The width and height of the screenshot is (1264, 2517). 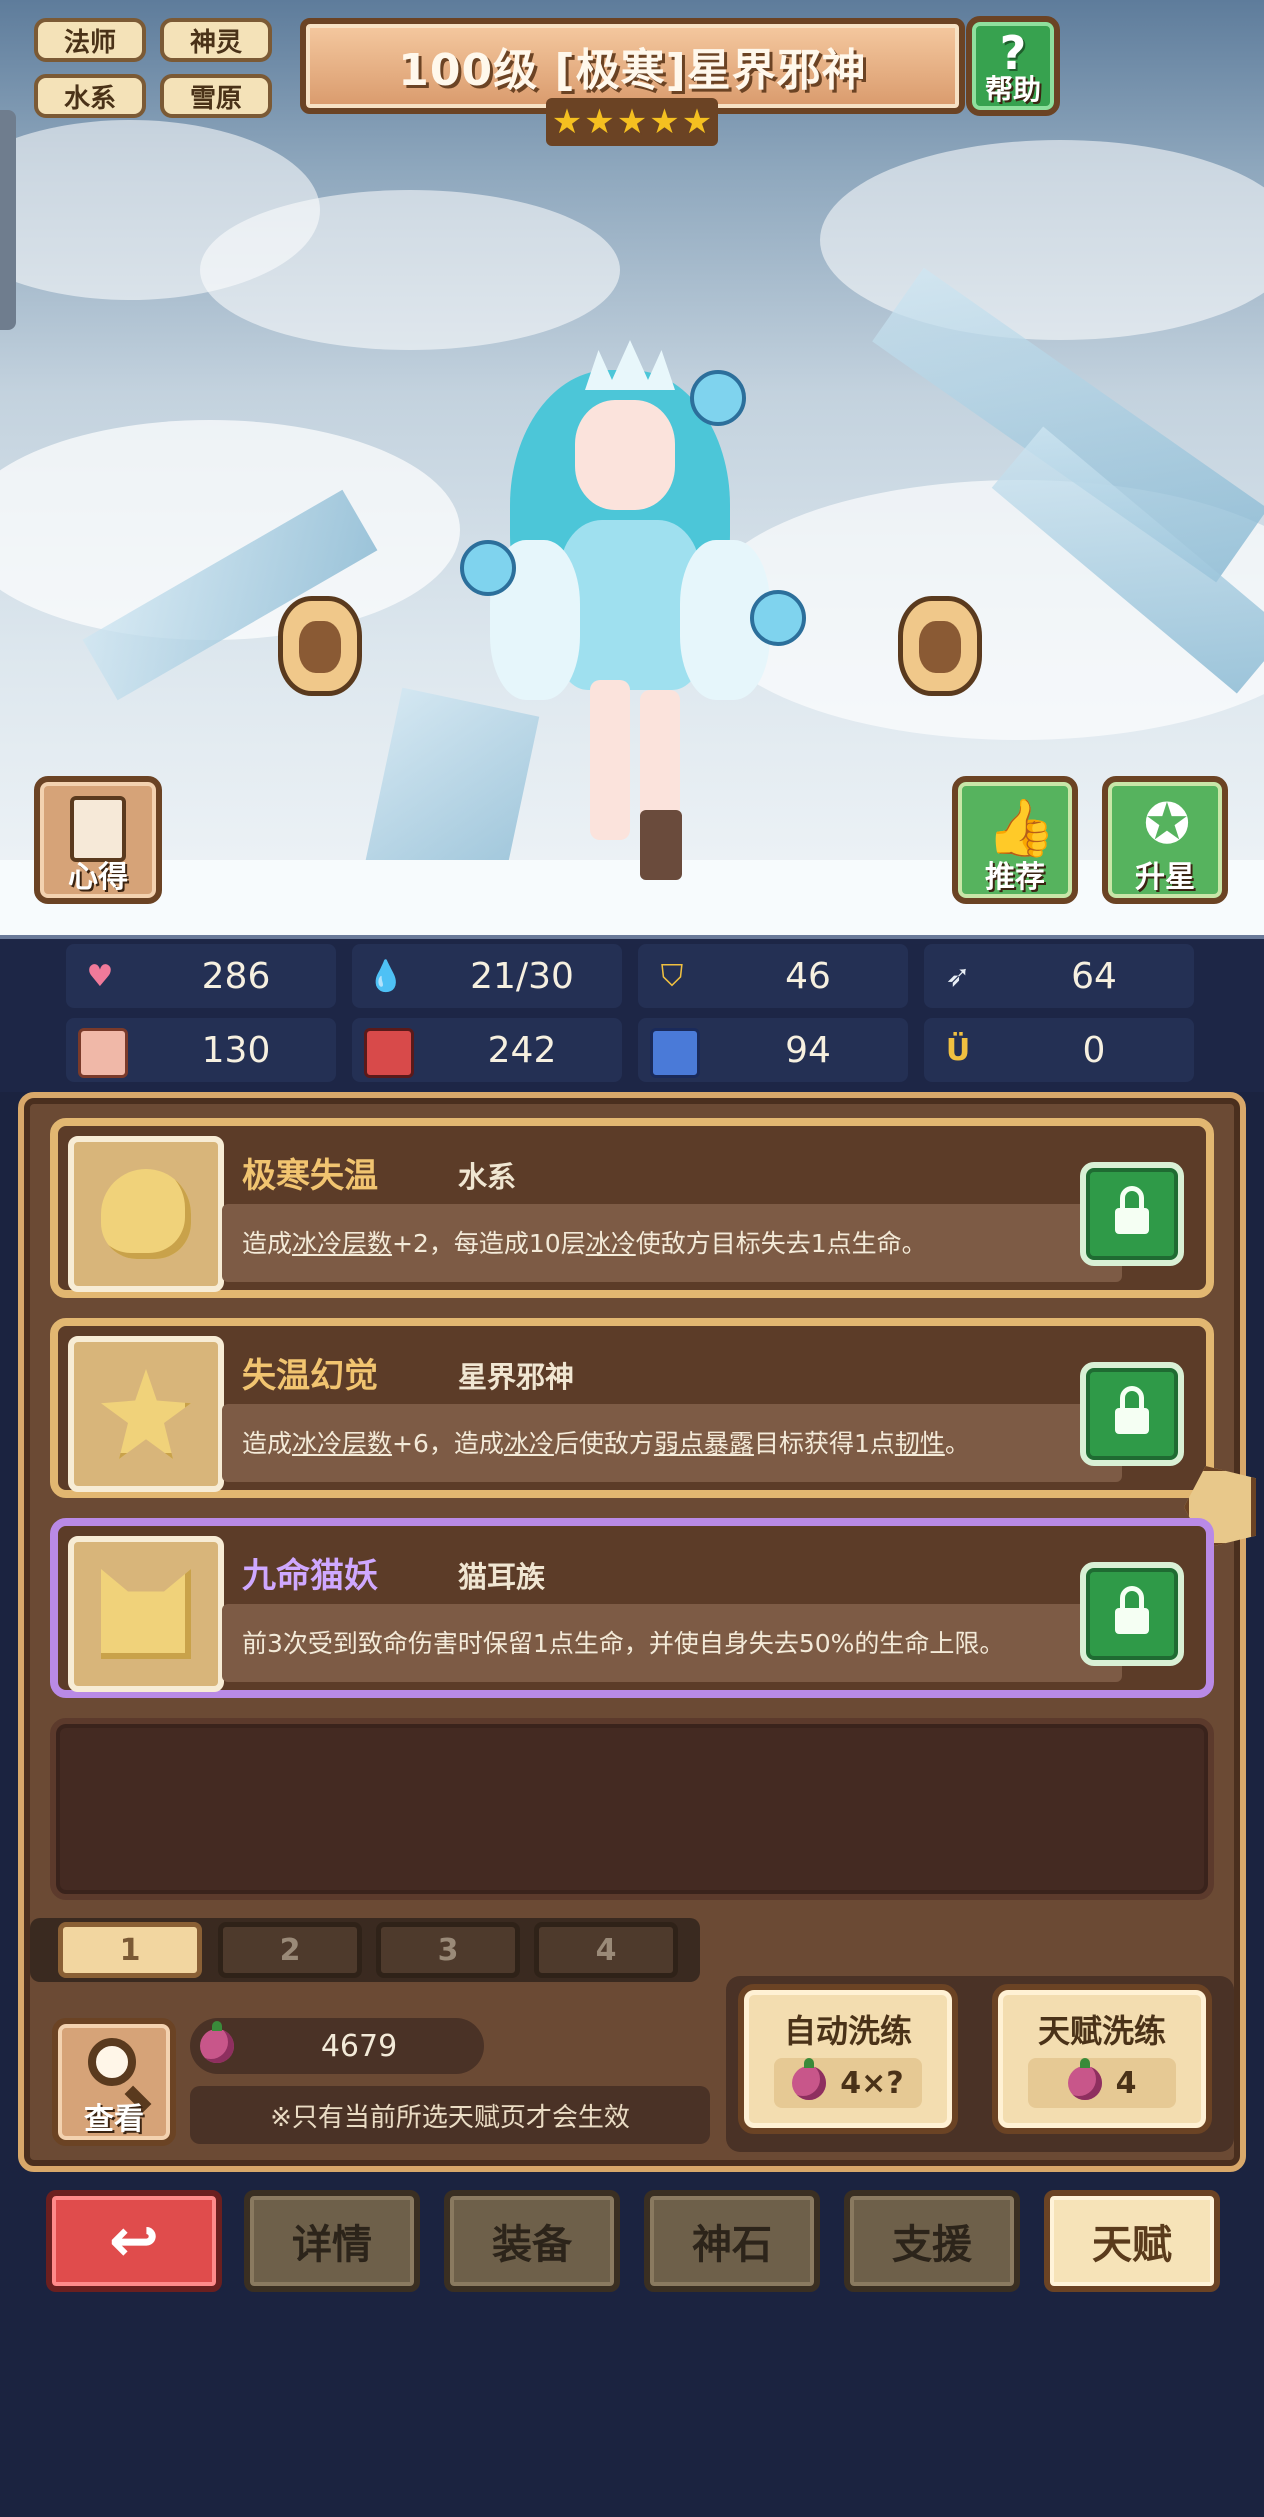 What do you see at coordinates (1013, 66) in the screenshot?
I see `help-button: ? 帮助` at bounding box center [1013, 66].